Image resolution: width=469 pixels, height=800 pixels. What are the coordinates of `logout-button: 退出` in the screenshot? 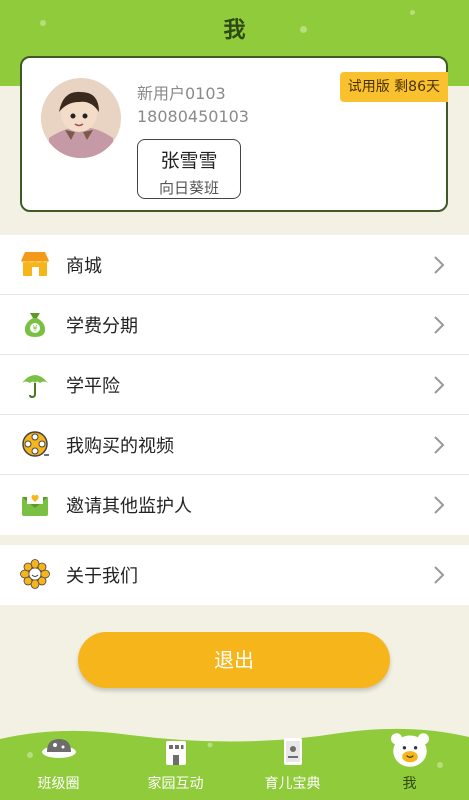 It's located at (234, 660).